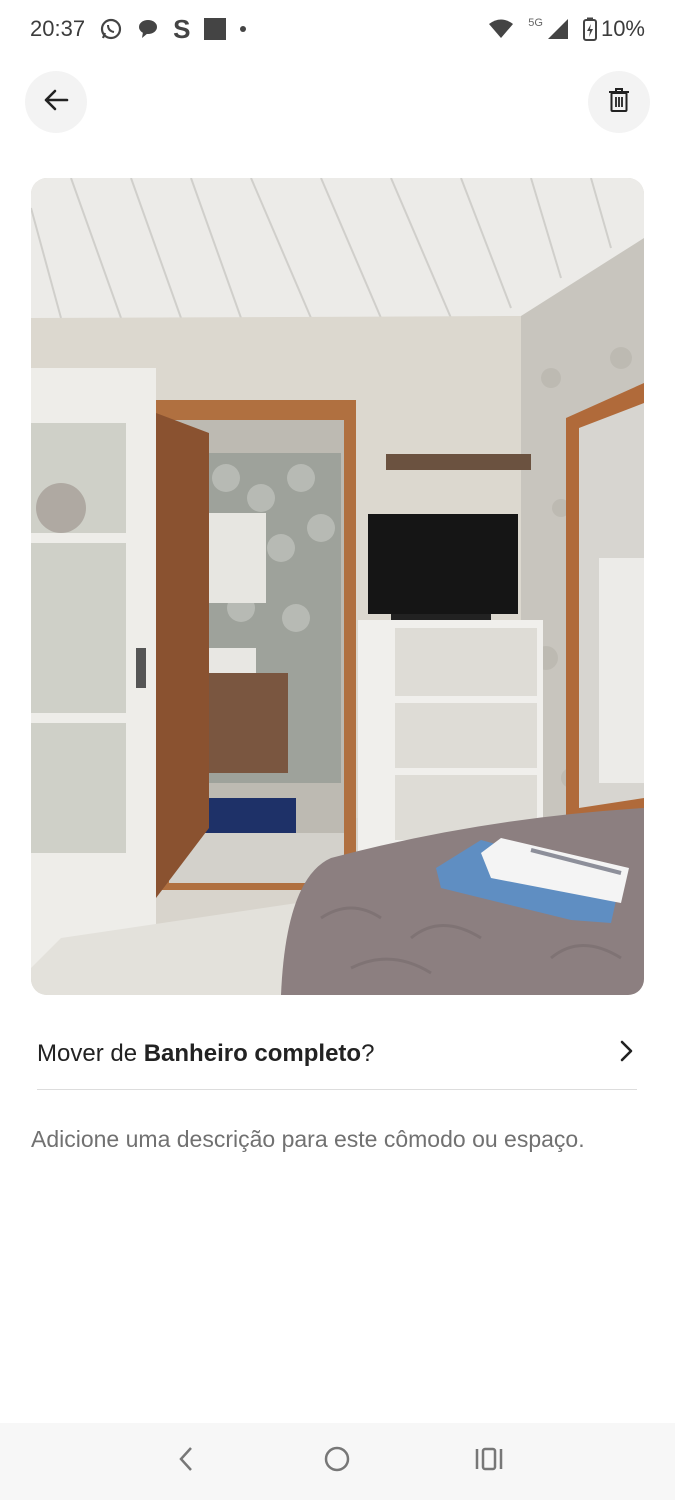 The image size is (675, 1500). I want to click on move-room-name: Banheiro completo, so click(252, 1053).